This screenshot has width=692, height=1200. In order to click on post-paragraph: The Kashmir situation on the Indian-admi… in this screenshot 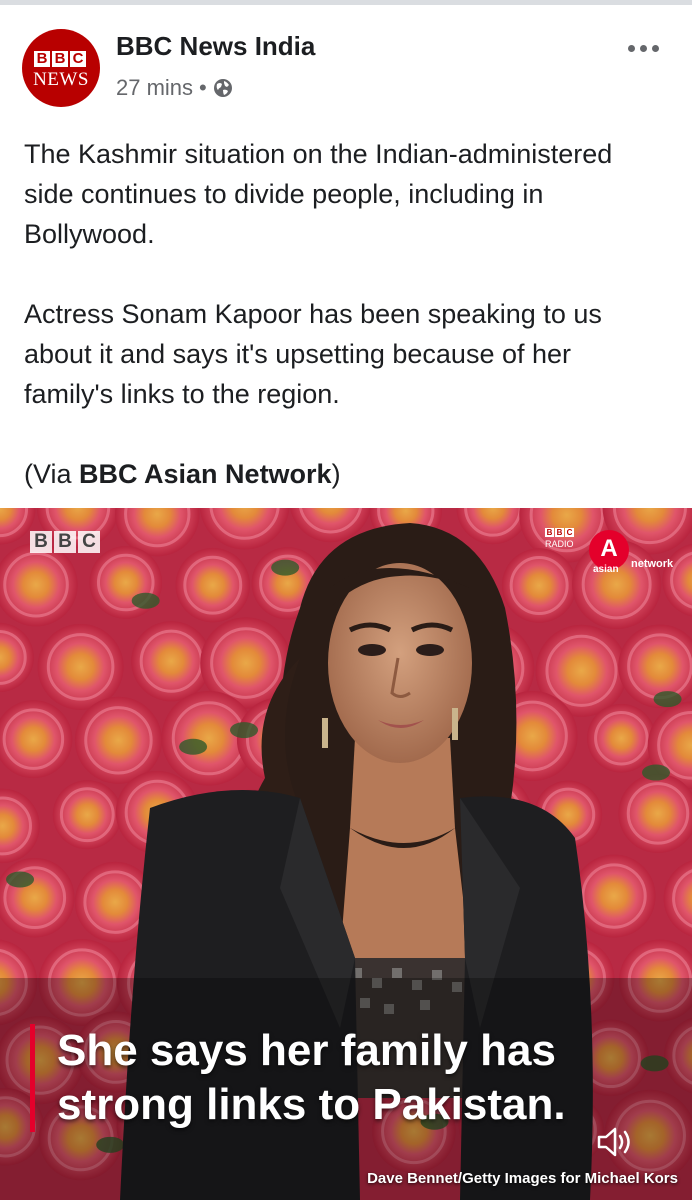, I will do `click(318, 194)`.